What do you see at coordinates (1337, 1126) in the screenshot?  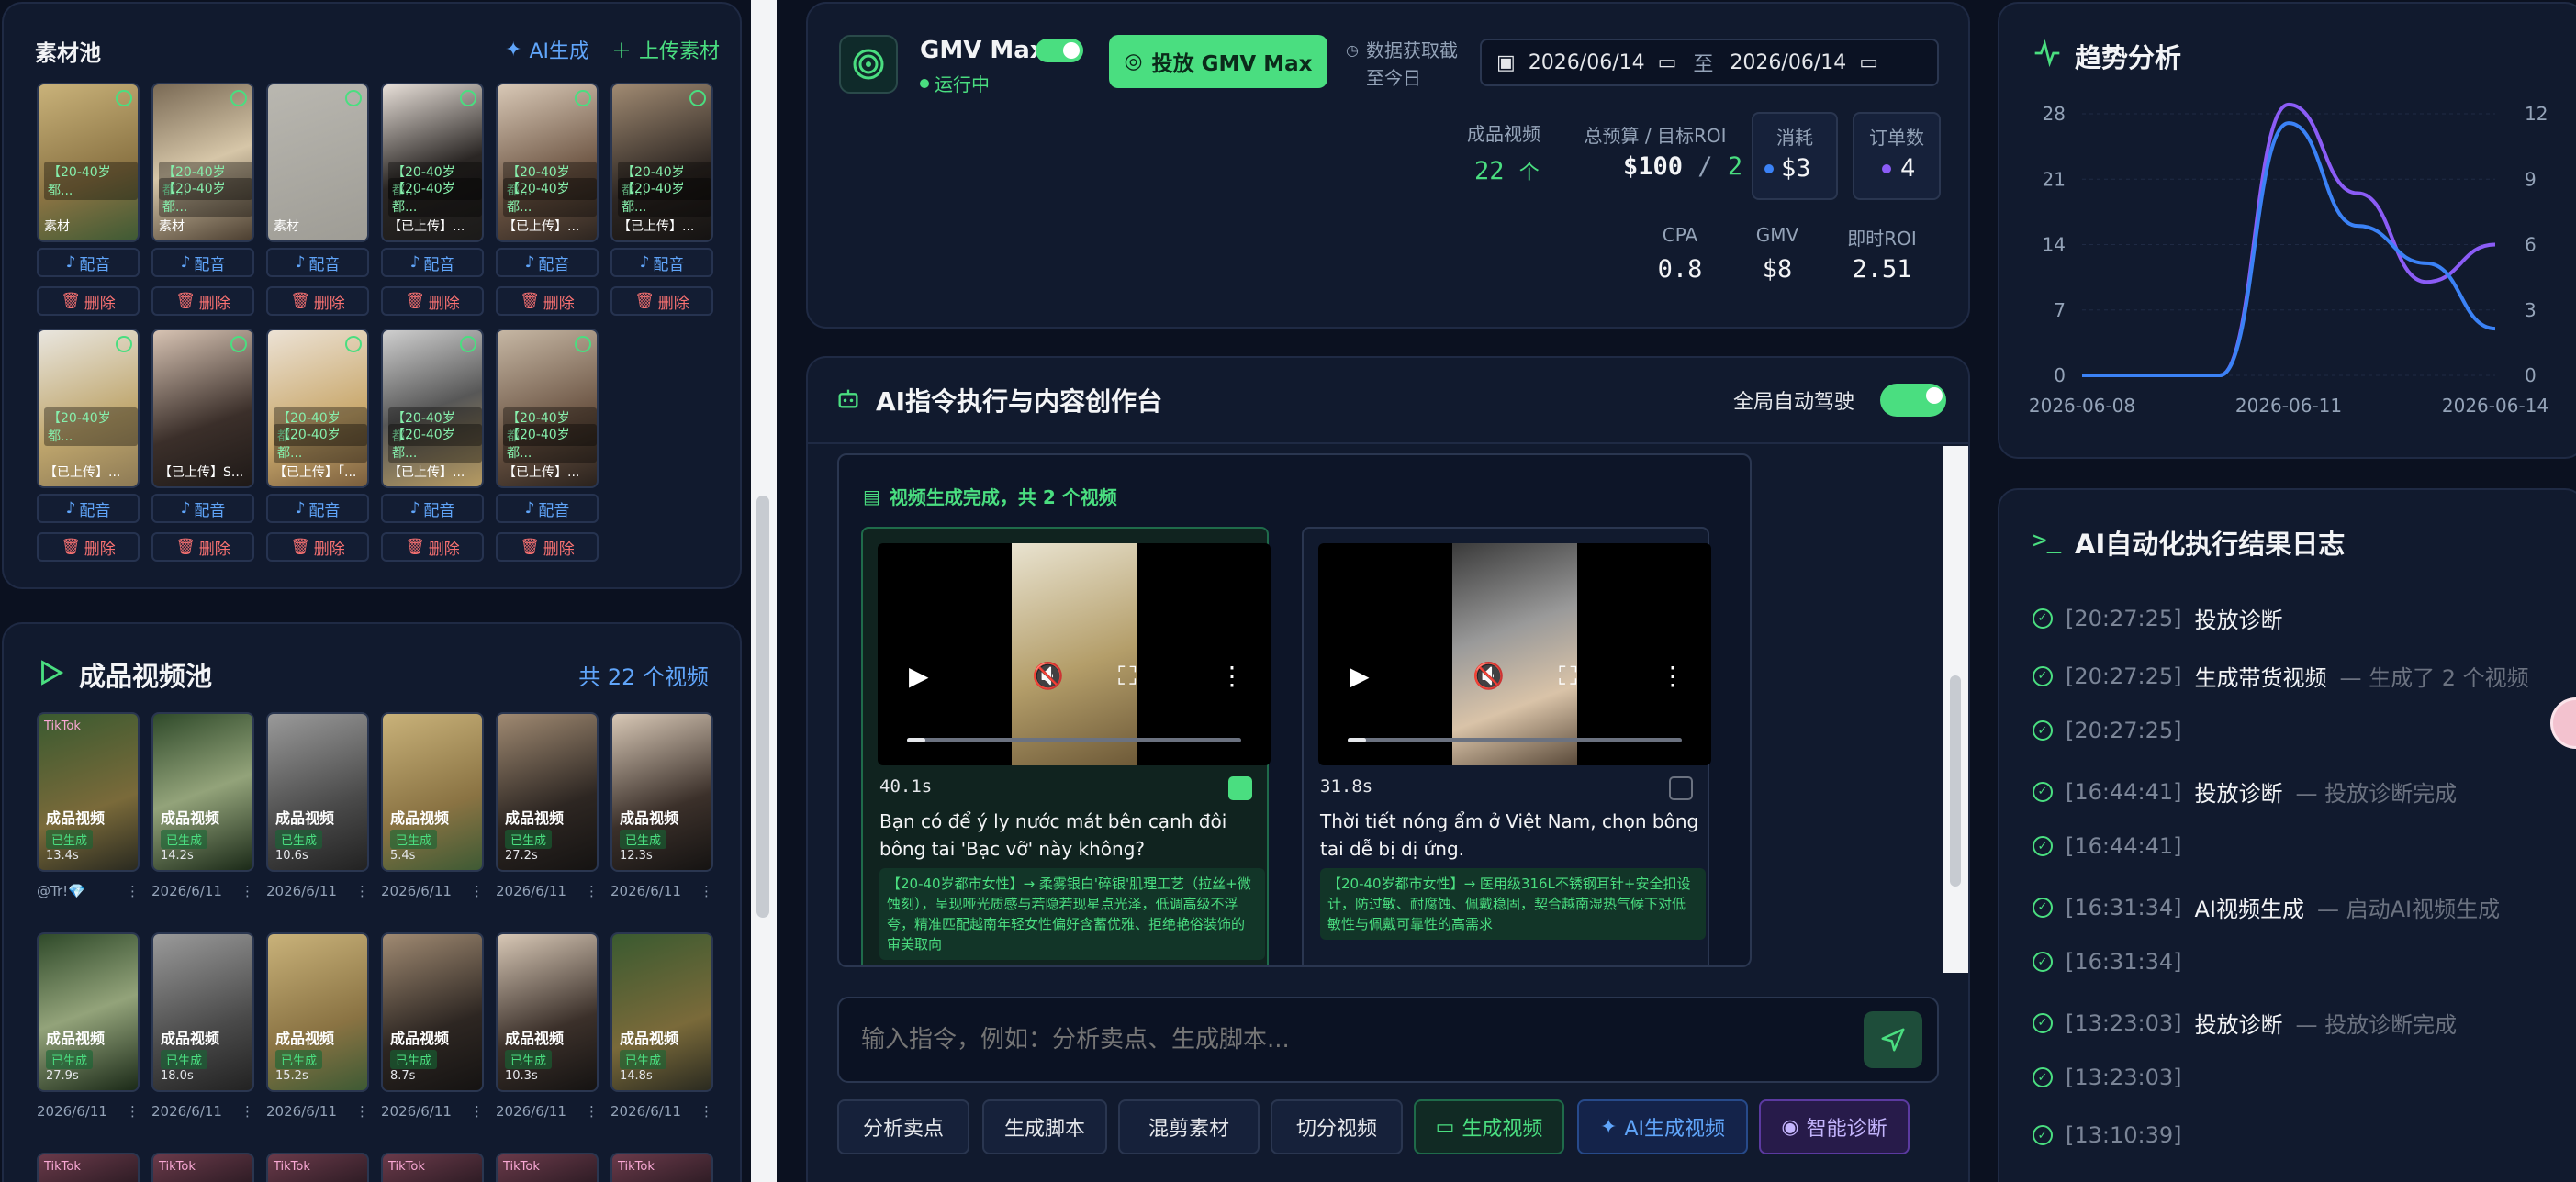 I see `chip-split-video: 切分视频` at bounding box center [1337, 1126].